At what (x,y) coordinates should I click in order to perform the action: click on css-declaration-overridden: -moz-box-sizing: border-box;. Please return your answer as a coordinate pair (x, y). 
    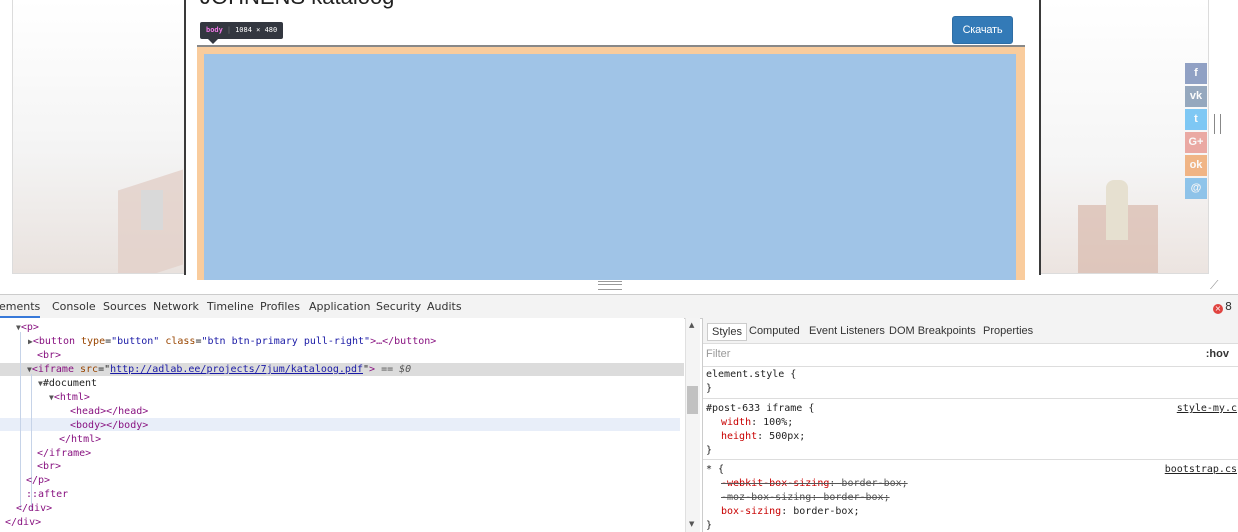
    Looking at the image, I should click on (805, 497).